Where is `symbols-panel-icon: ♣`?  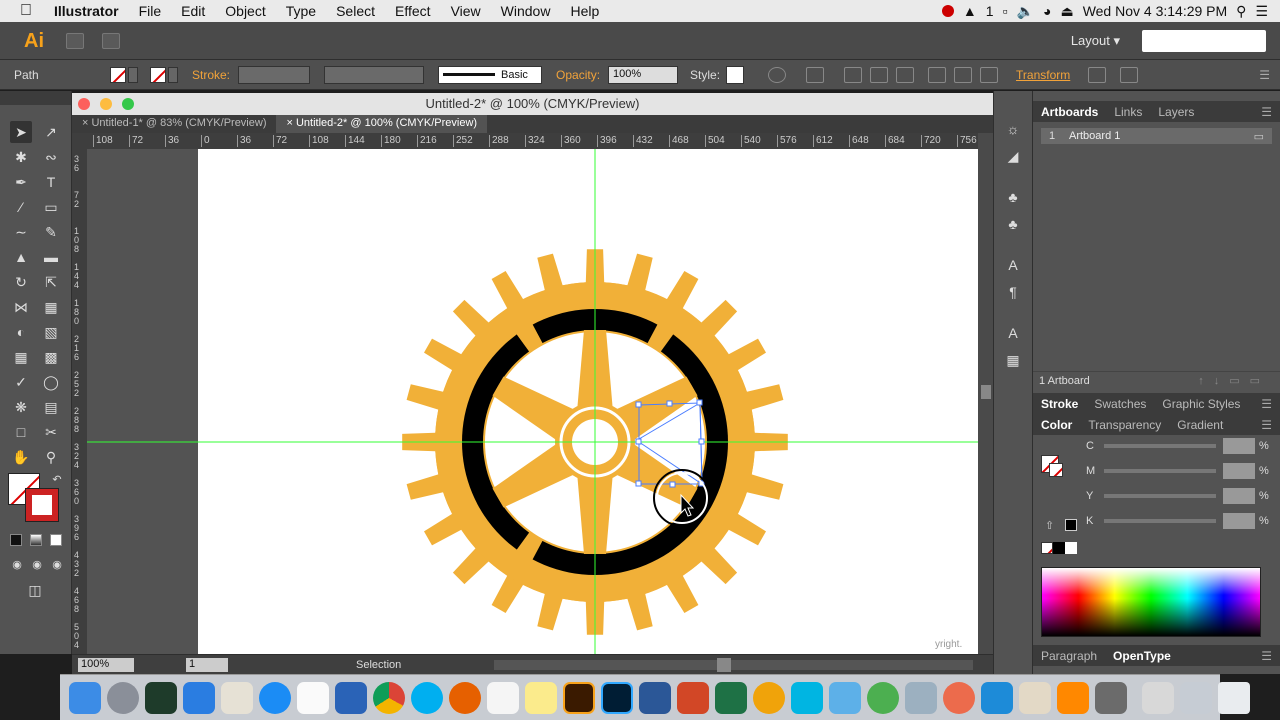
symbols-panel-icon: ♣ is located at coordinates (1013, 197).